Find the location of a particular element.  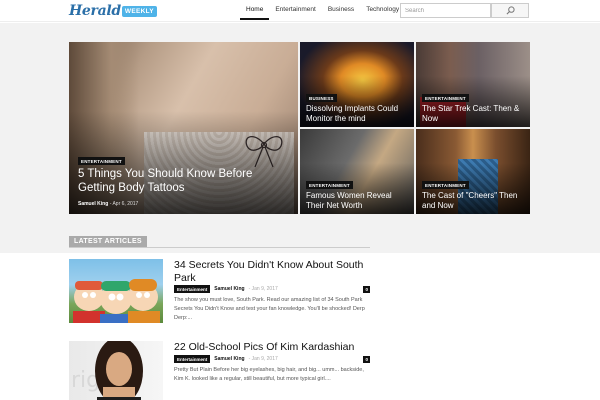

logo-badge: WEEKLY is located at coordinates (139, 11).